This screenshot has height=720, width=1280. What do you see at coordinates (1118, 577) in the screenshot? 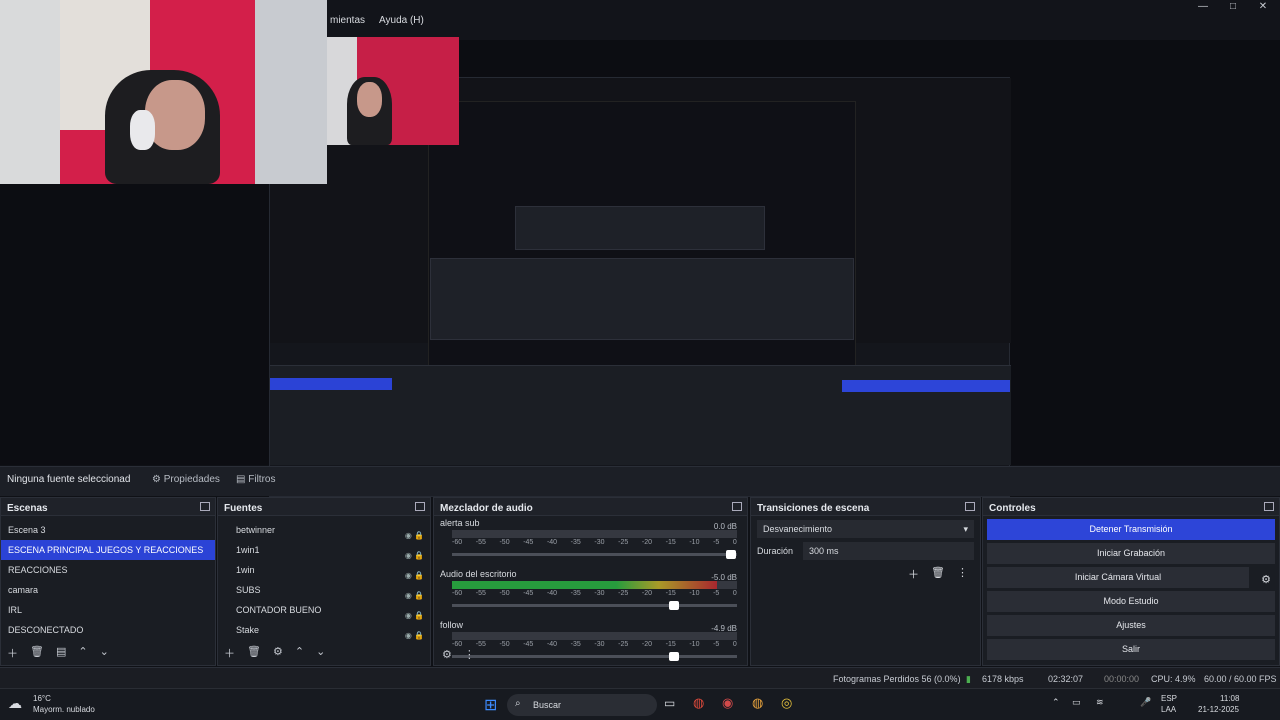
I see `start-virtual-cam-button: Iniciar Cámara Virtual` at bounding box center [1118, 577].